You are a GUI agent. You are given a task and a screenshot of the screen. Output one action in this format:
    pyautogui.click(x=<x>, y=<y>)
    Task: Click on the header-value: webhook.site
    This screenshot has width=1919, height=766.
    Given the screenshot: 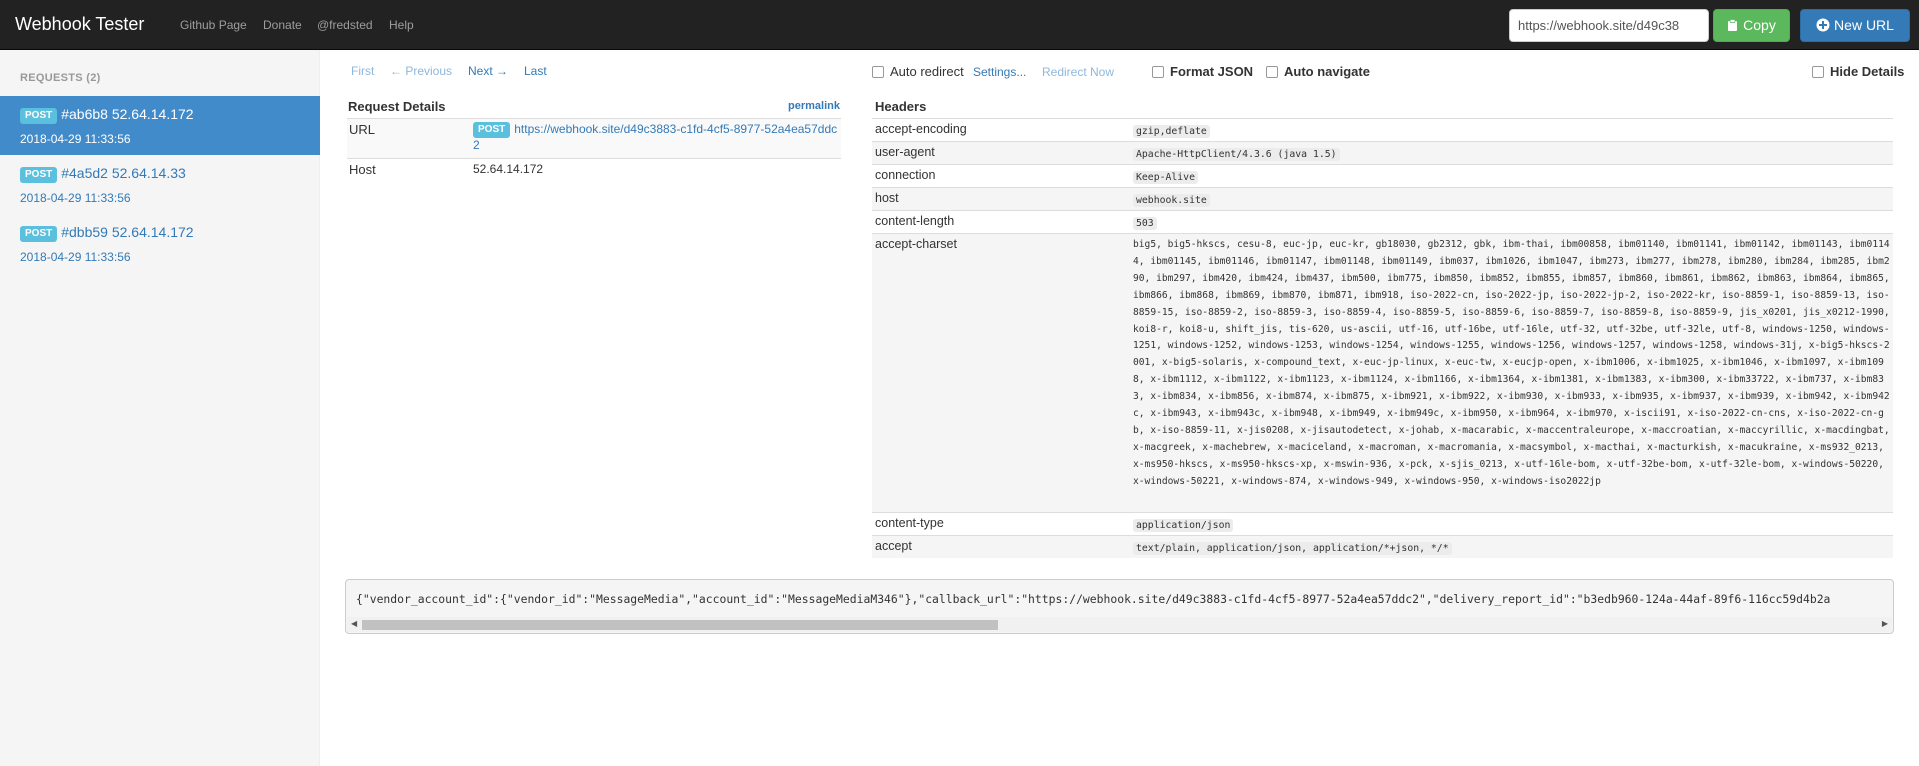 What is the action you would take?
    pyautogui.click(x=1171, y=200)
    